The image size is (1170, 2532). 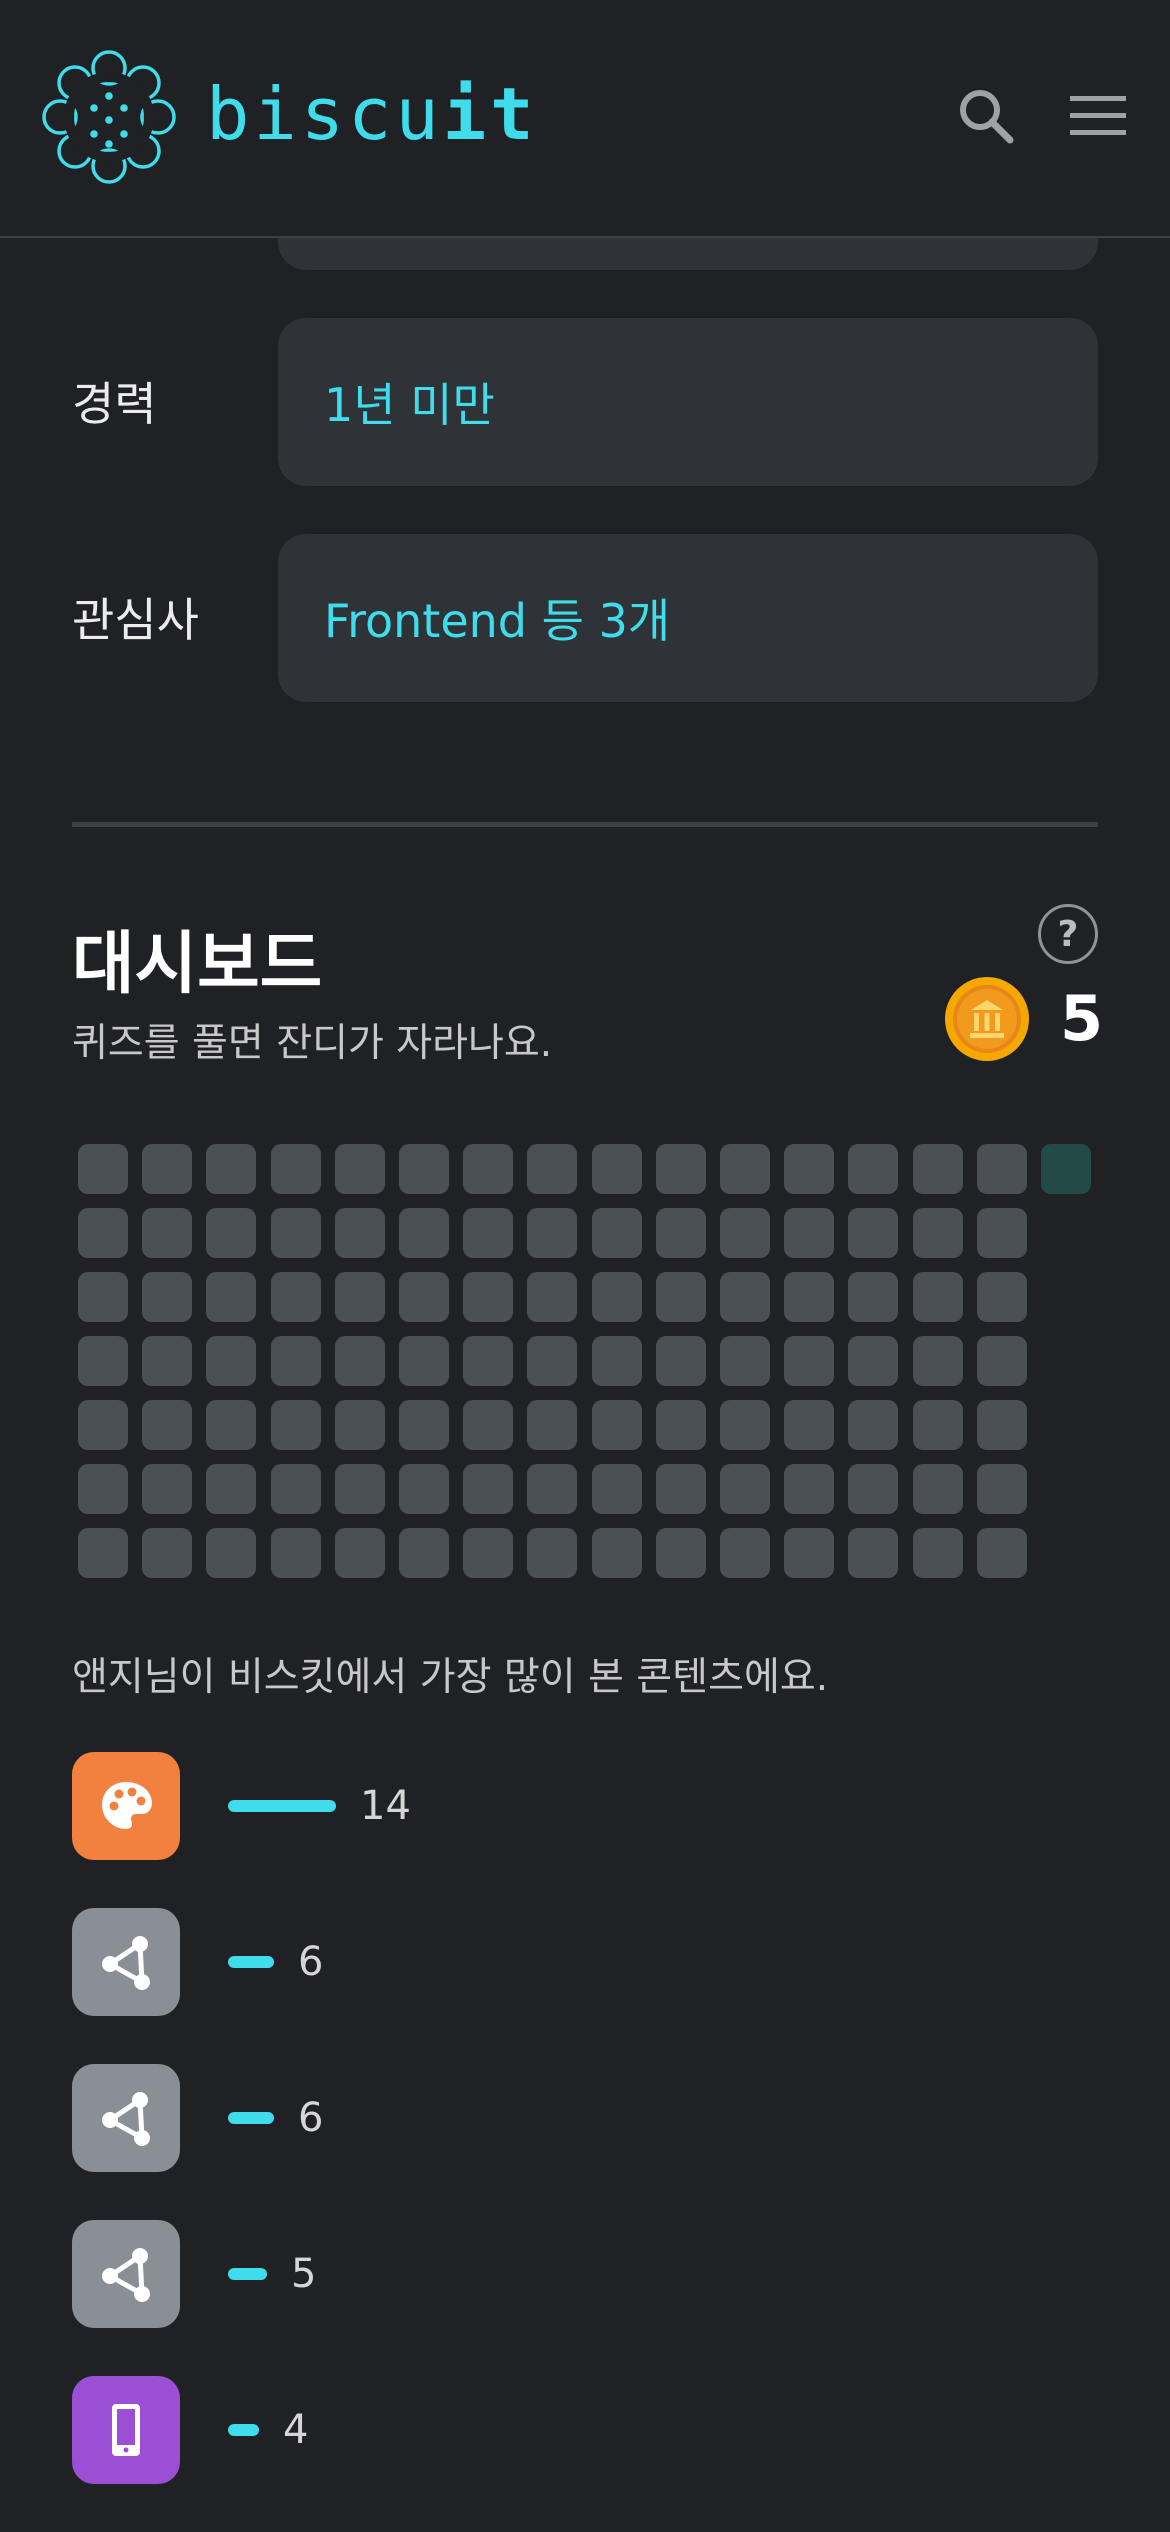 I want to click on search-icon, so click(x=987, y=117).